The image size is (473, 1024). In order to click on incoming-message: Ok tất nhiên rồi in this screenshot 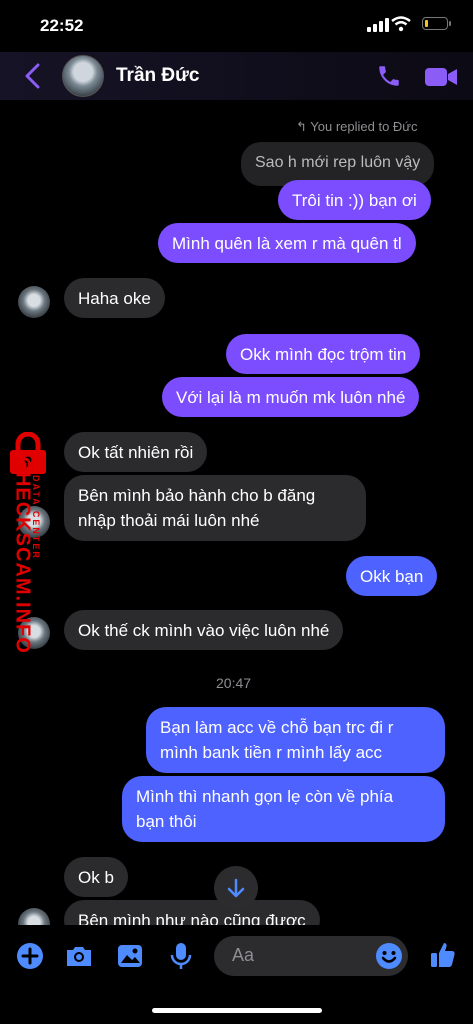, I will do `click(136, 452)`.